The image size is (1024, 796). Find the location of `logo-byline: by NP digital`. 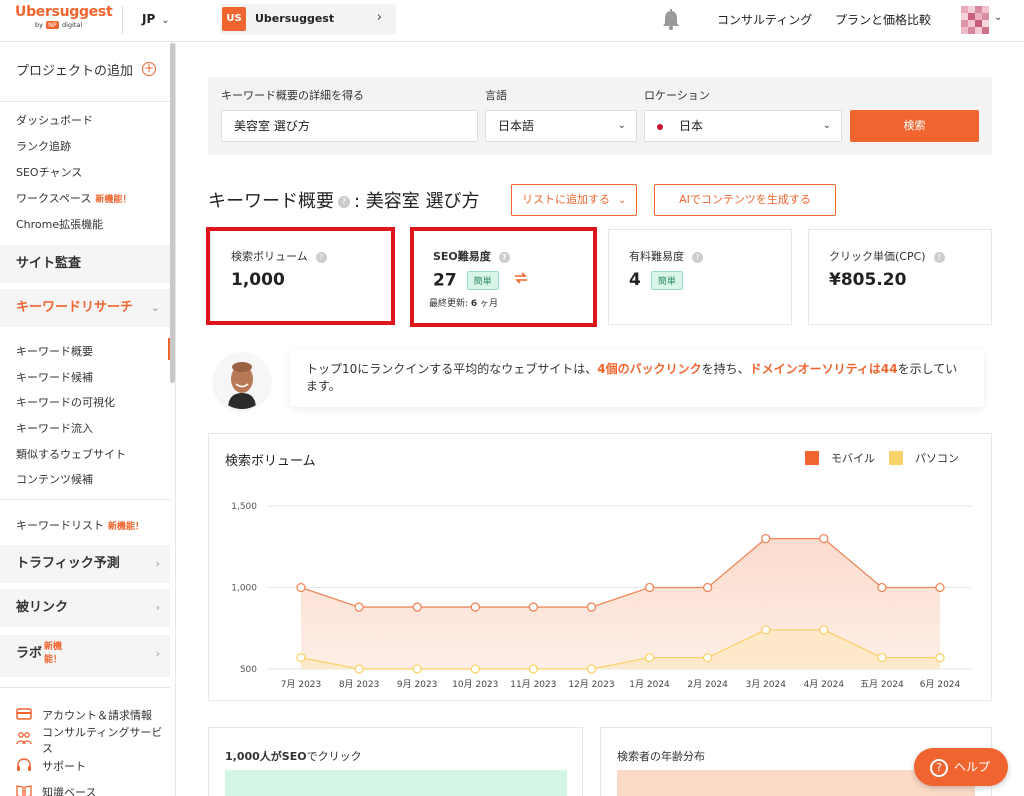

logo-byline: by NP digital is located at coordinates (72, 25).